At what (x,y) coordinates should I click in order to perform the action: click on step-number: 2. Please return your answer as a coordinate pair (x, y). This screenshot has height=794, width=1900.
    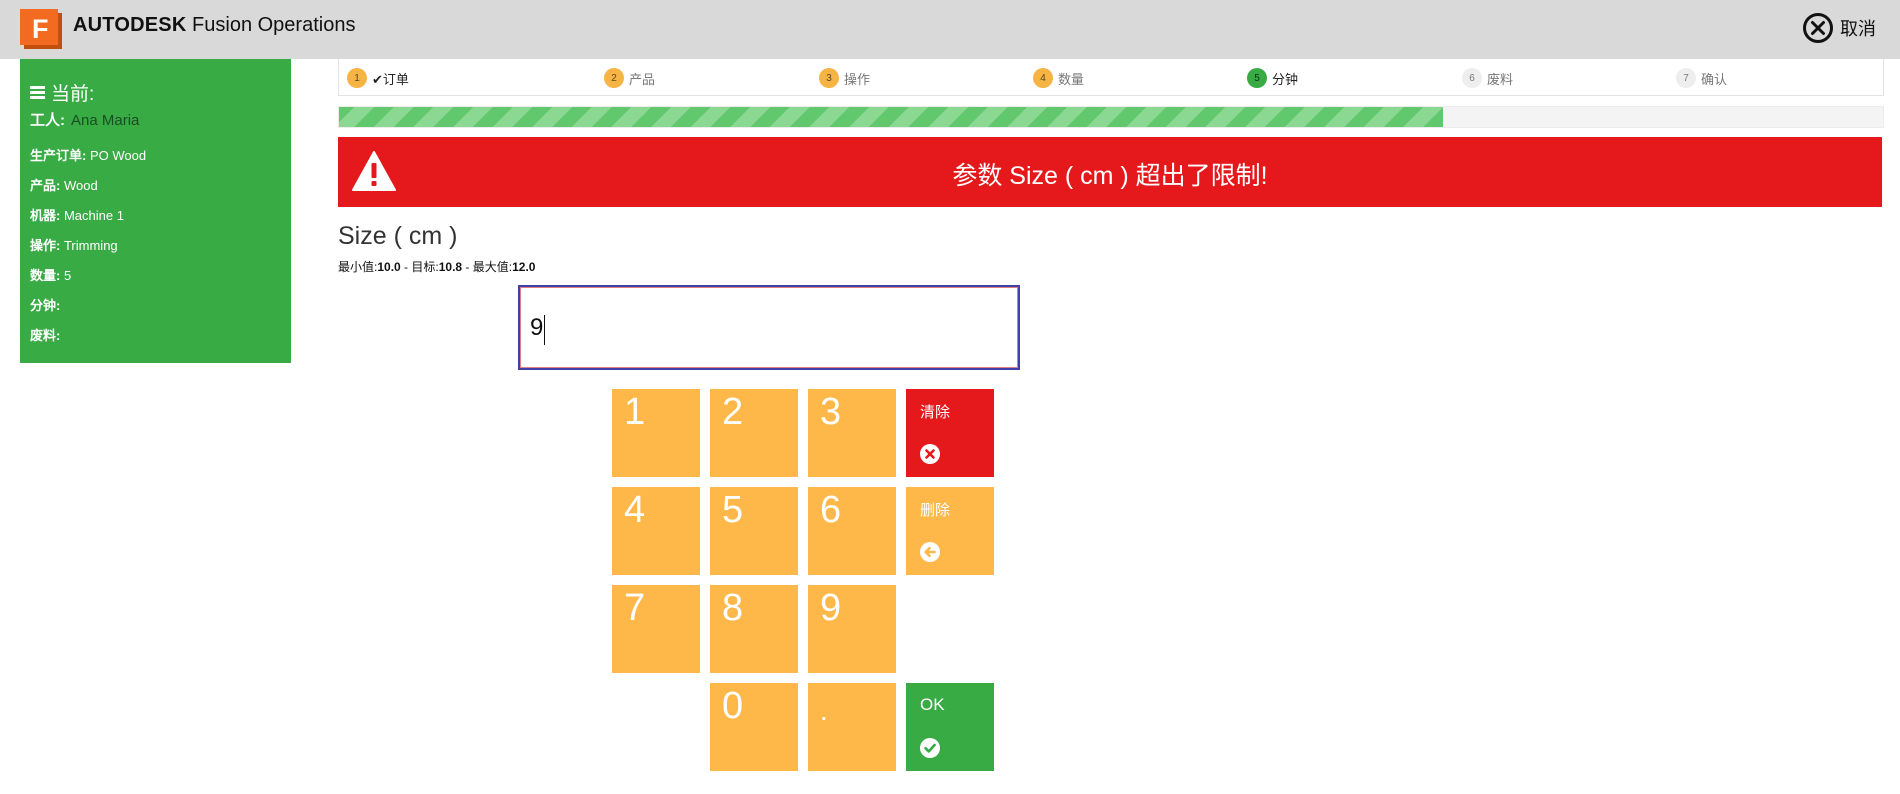
    Looking at the image, I should click on (614, 78).